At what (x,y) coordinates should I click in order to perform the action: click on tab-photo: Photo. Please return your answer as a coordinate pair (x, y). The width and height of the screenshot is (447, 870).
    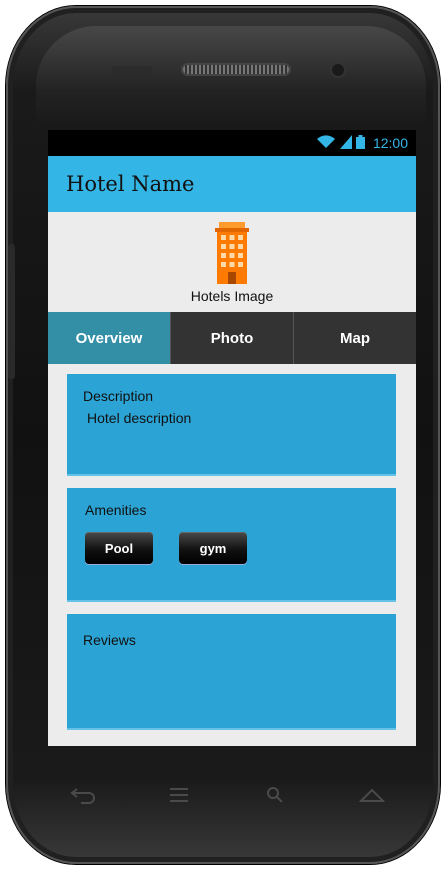
    Looking at the image, I should click on (232, 338).